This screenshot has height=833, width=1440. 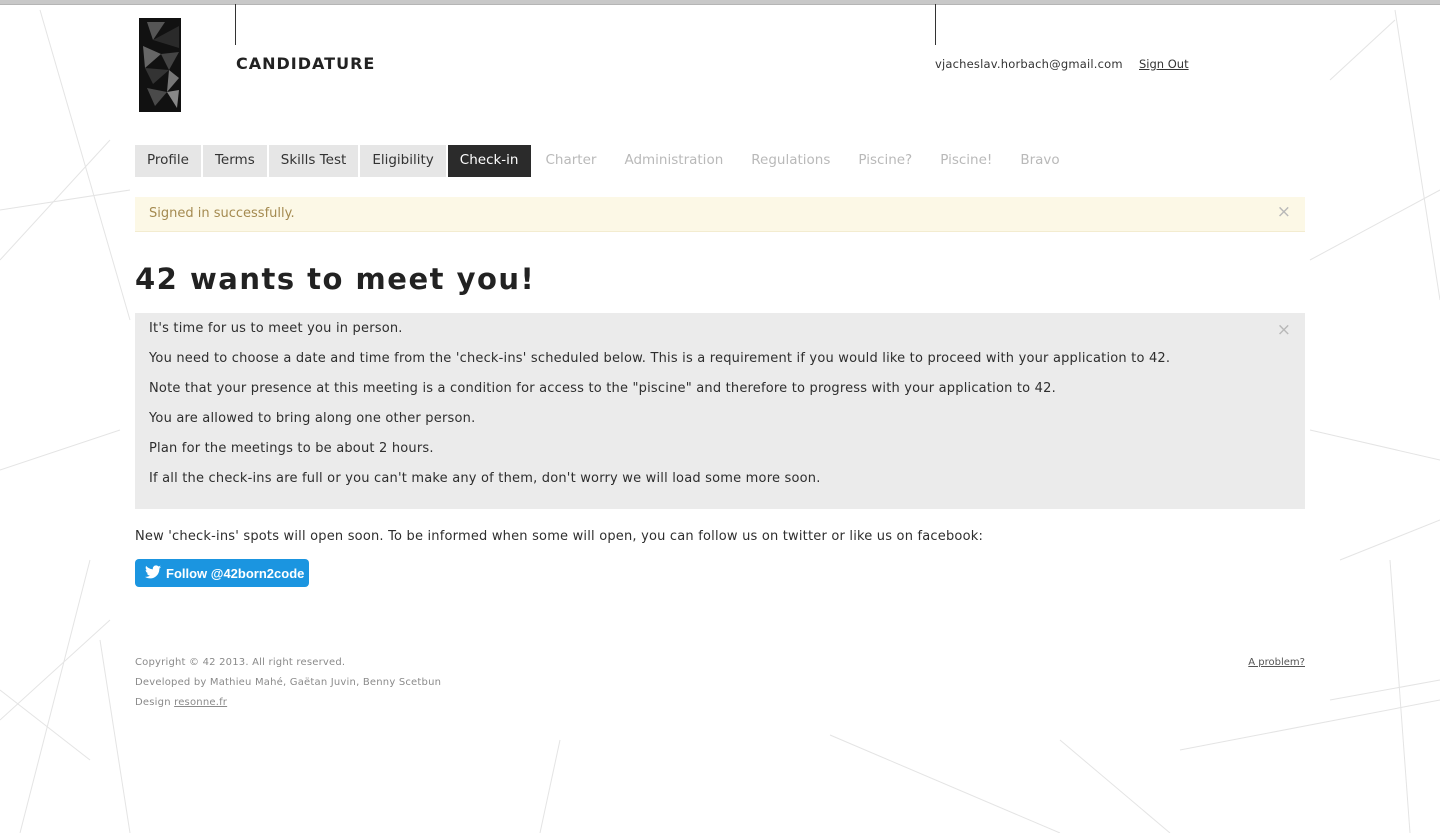 I want to click on sign-out-link: Sign Out, so click(x=1164, y=64).